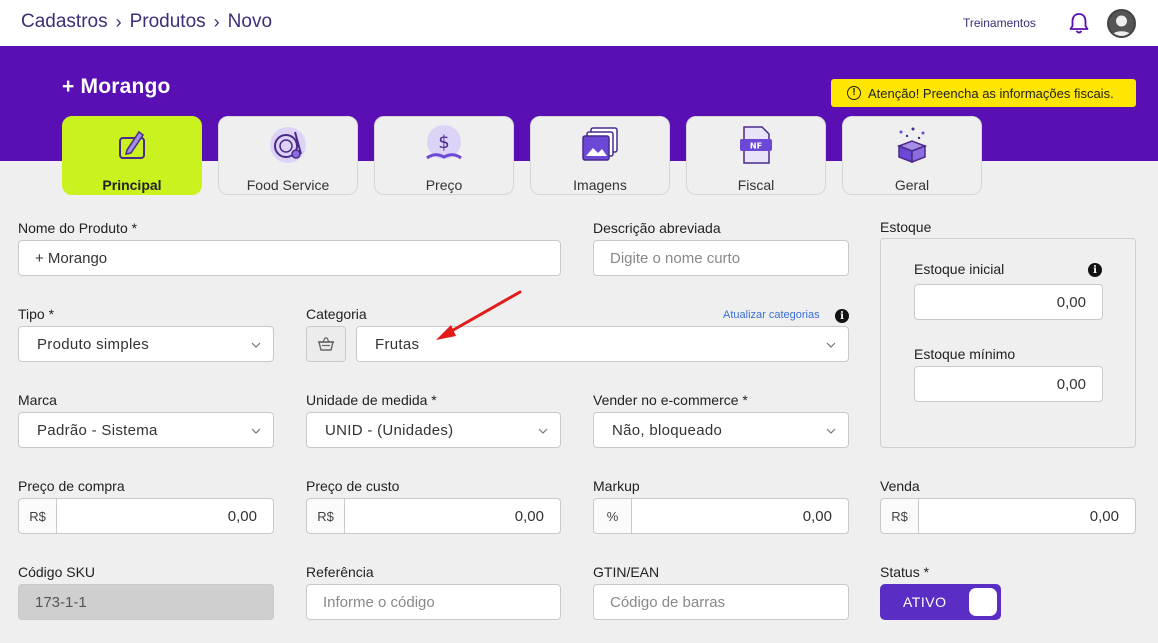  What do you see at coordinates (721, 516) in the screenshot?
I see `markup-input: % 0,00` at bounding box center [721, 516].